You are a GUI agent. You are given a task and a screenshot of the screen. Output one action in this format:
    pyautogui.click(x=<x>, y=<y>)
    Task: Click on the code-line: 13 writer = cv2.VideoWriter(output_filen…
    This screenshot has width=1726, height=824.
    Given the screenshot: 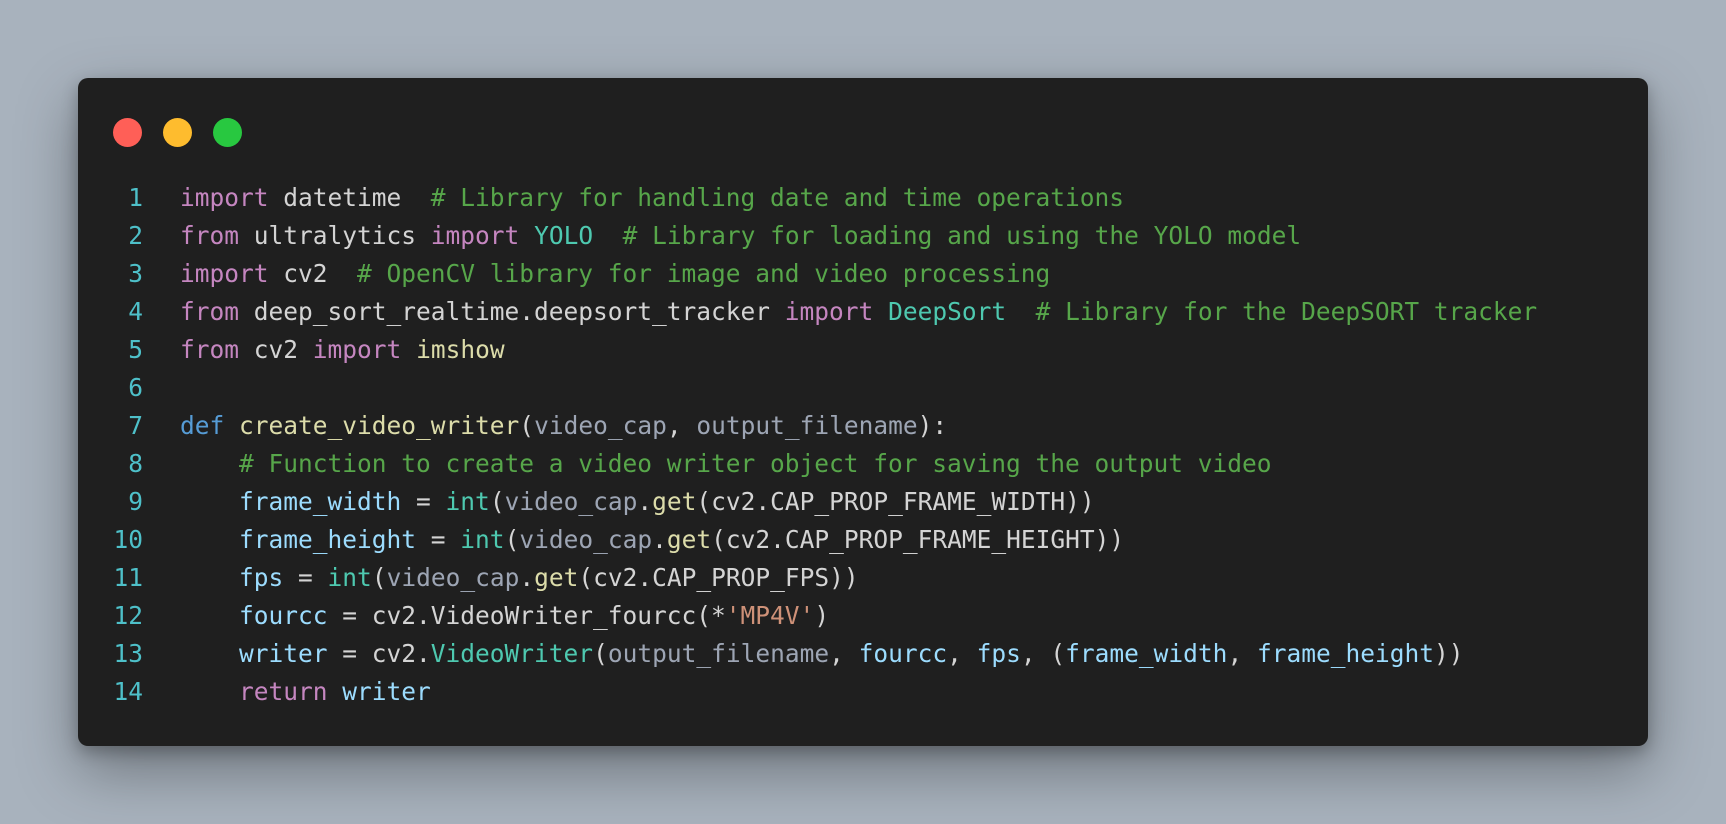 What is the action you would take?
    pyautogui.click(x=863, y=654)
    